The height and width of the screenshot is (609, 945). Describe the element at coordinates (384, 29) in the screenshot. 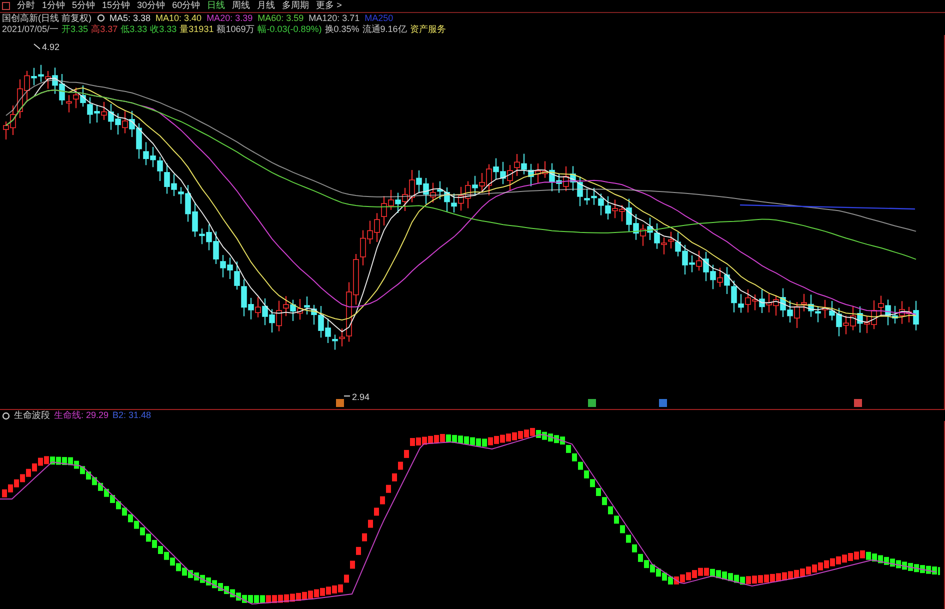

I see `quote-field: 流通9.16亿` at that location.